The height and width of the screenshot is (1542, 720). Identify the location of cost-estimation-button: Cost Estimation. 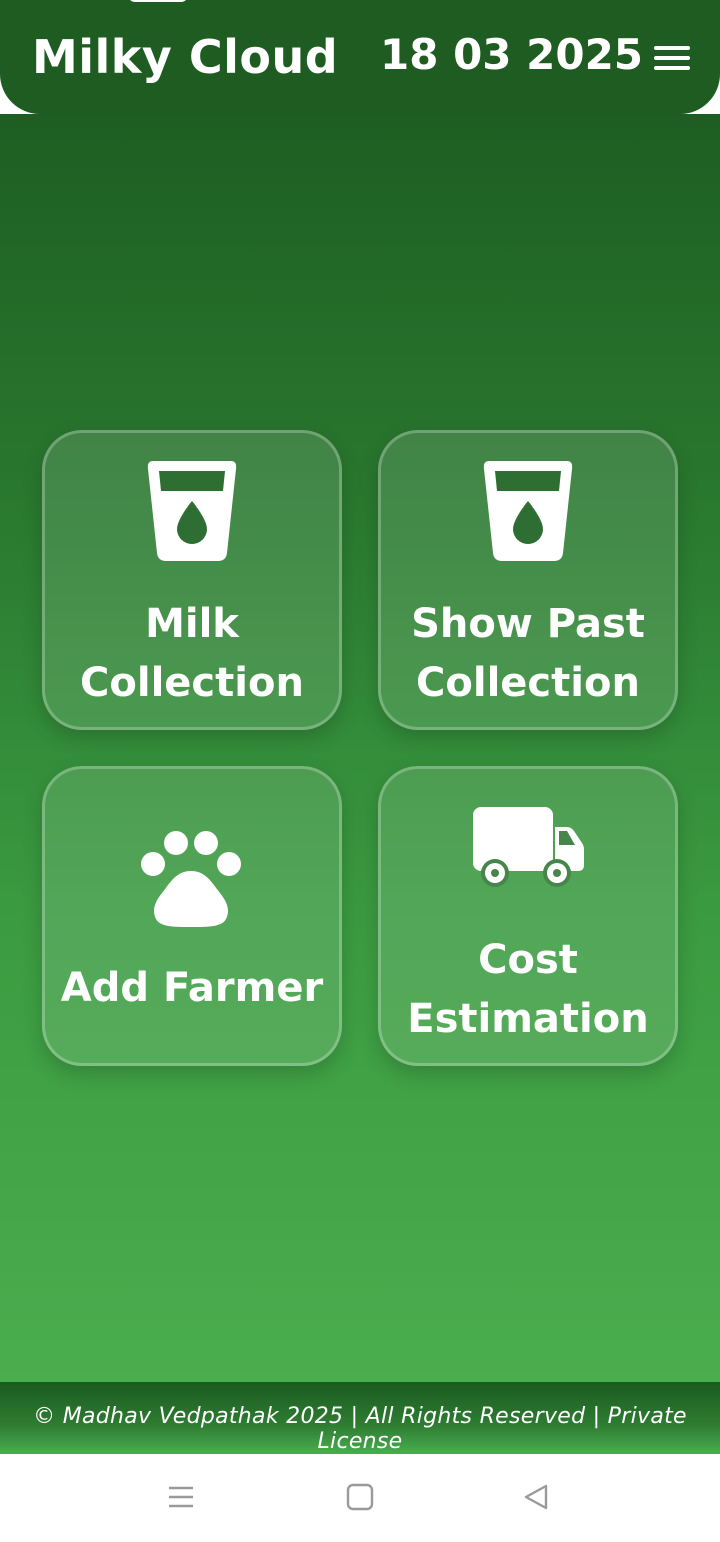
(528, 916).